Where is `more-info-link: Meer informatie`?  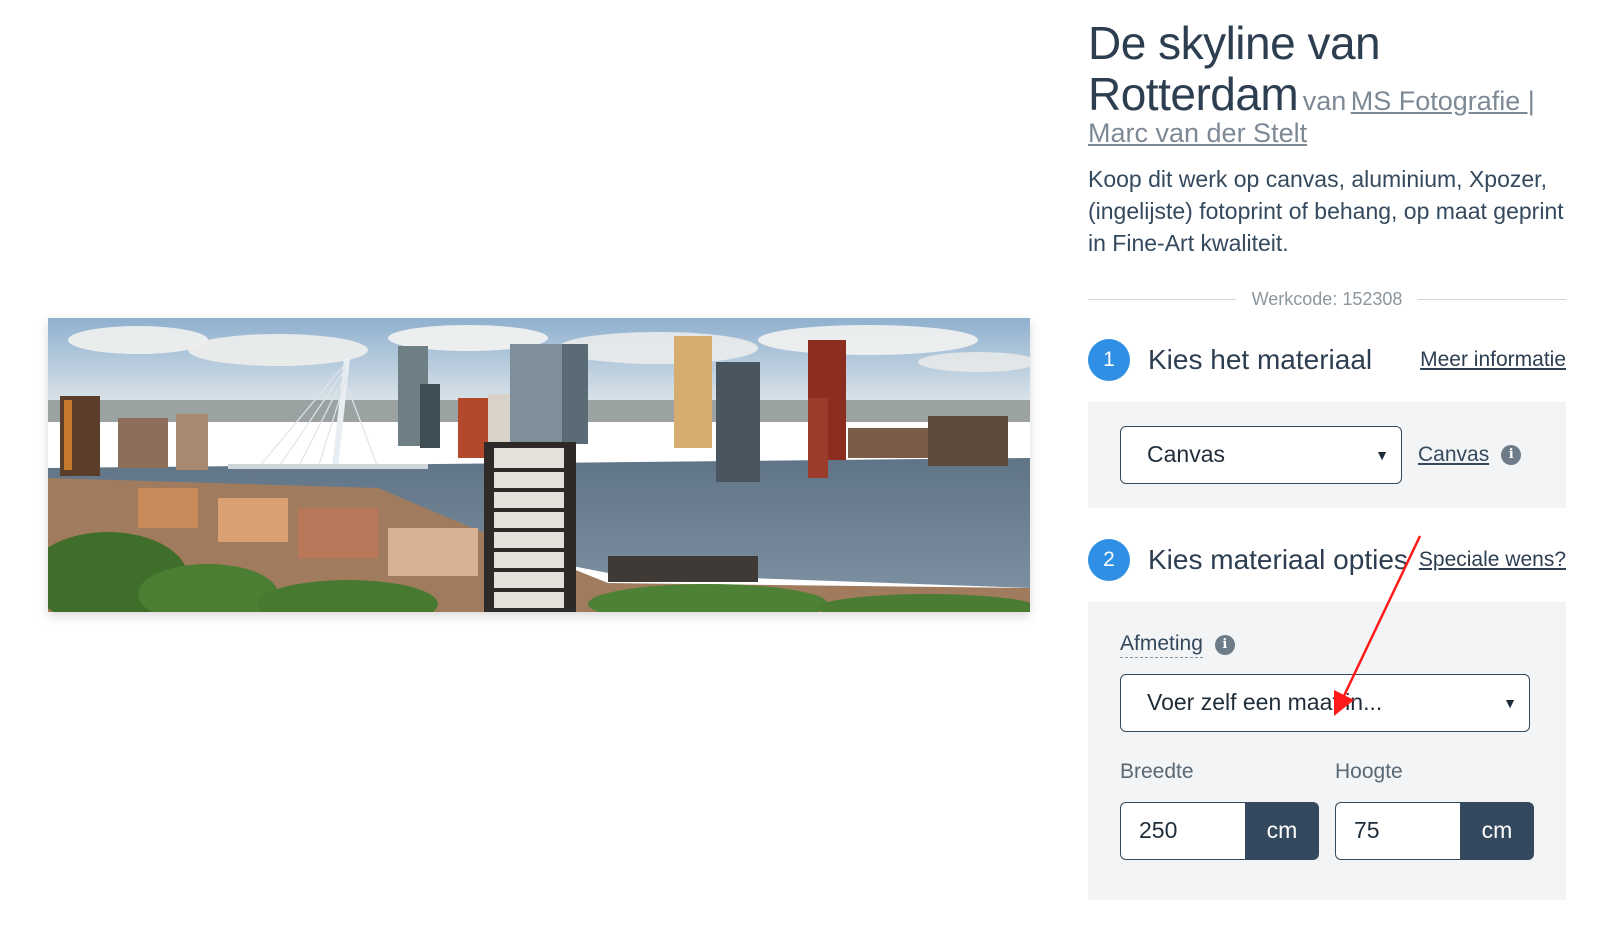 more-info-link: Meer informatie is located at coordinates (1493, 360).